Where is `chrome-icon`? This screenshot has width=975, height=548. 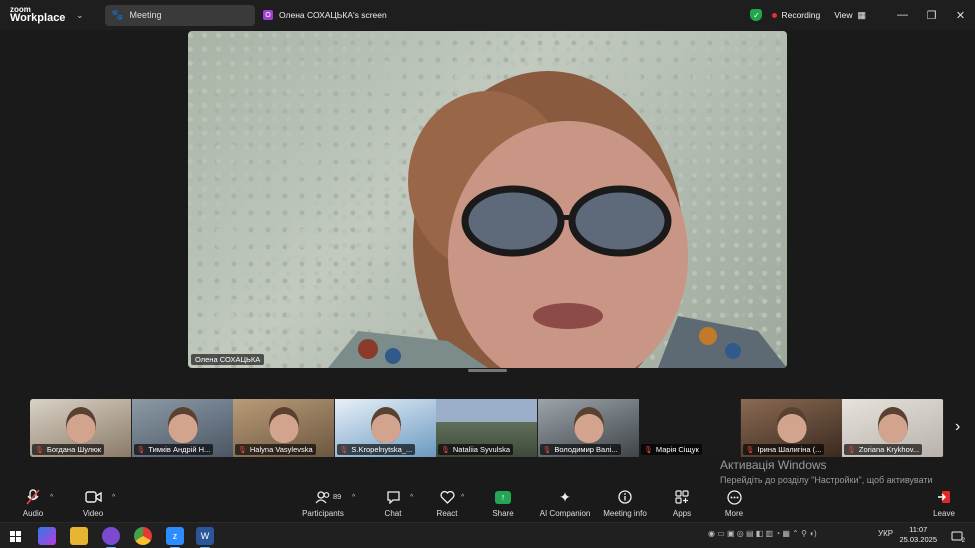 chrome-icon is located at coordinates (143, 536).